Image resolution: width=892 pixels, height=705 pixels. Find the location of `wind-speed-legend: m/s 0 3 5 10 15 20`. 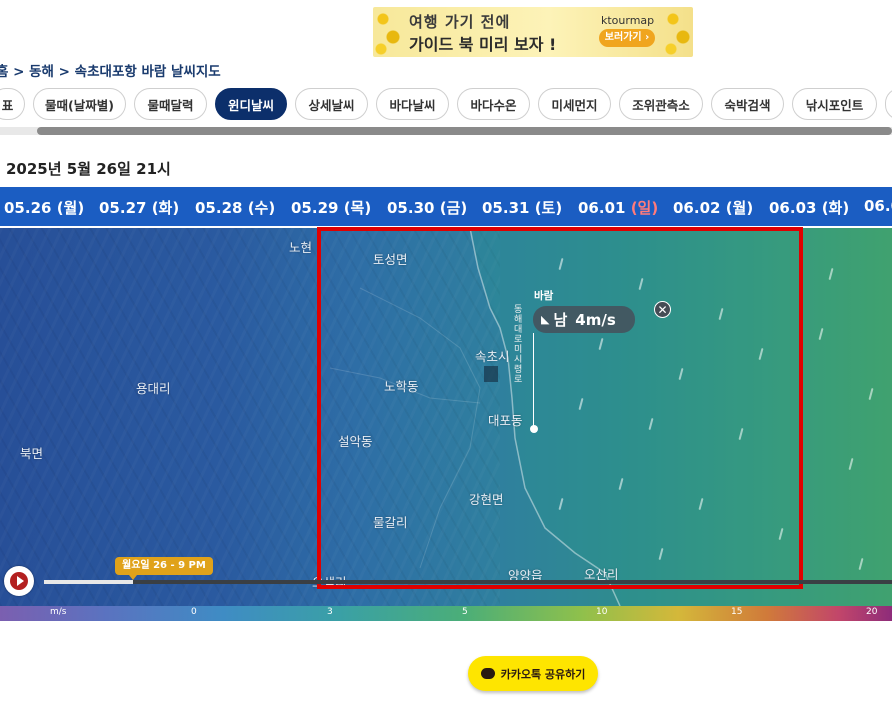

wind-speed-legend: m/s 0 3 5 10 15 20 is located at coordinates (446, 613).